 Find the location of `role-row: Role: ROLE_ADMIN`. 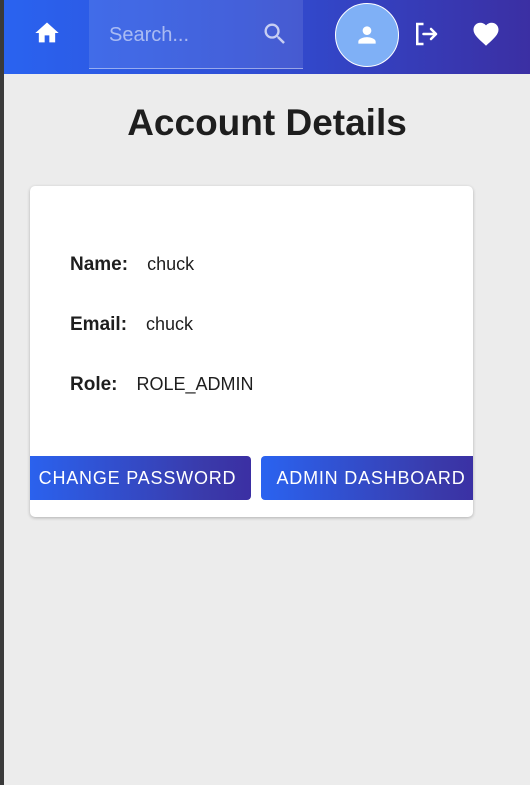

role-row: Role: ROLE_ADMIN is located at coordinates (162, 385).